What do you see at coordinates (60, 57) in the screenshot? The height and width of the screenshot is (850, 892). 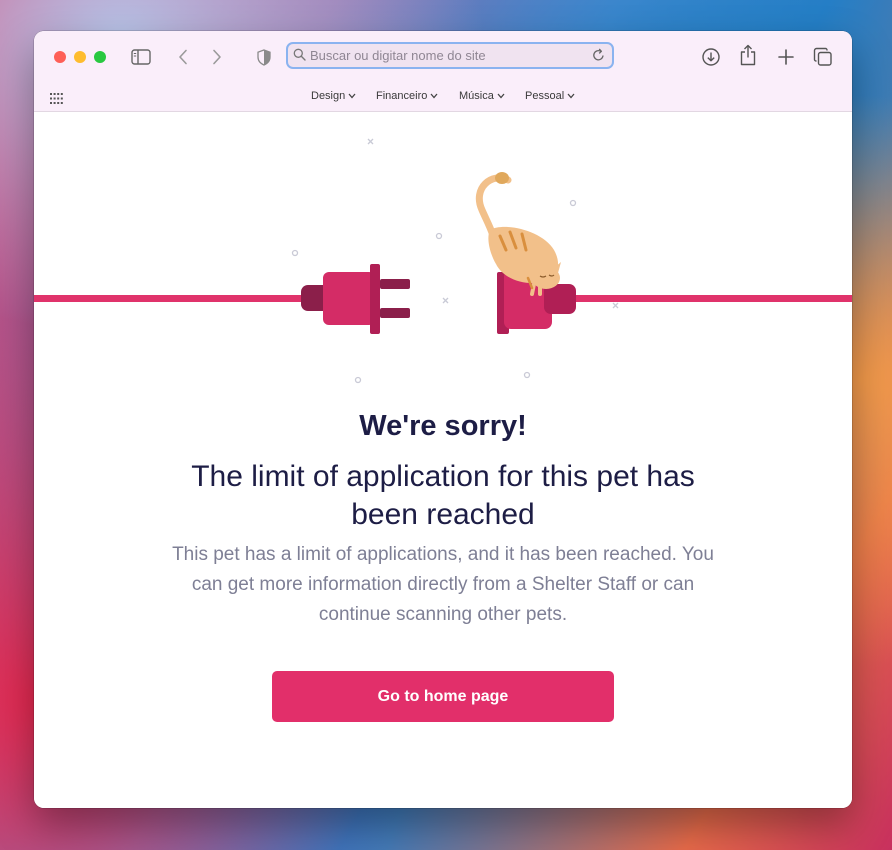 I see `close-window-button` at bounding box center [60, 57].